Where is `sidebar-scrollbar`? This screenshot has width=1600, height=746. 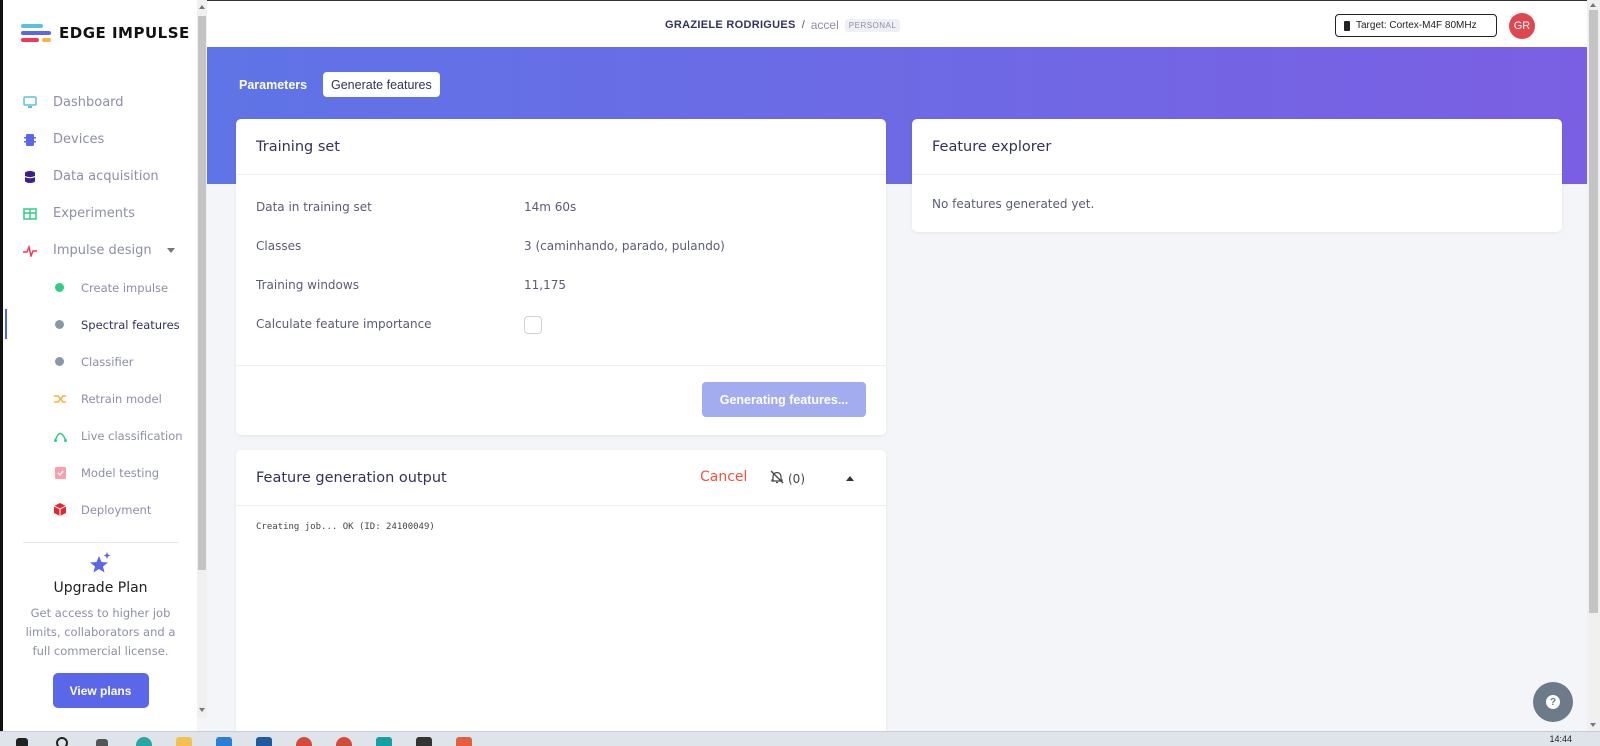 sidebar-scrollbar is located at coordinates (202, 359).